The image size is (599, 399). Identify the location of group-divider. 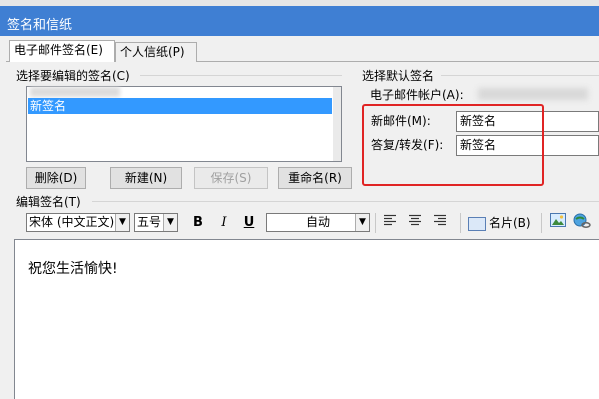
(241, 75).